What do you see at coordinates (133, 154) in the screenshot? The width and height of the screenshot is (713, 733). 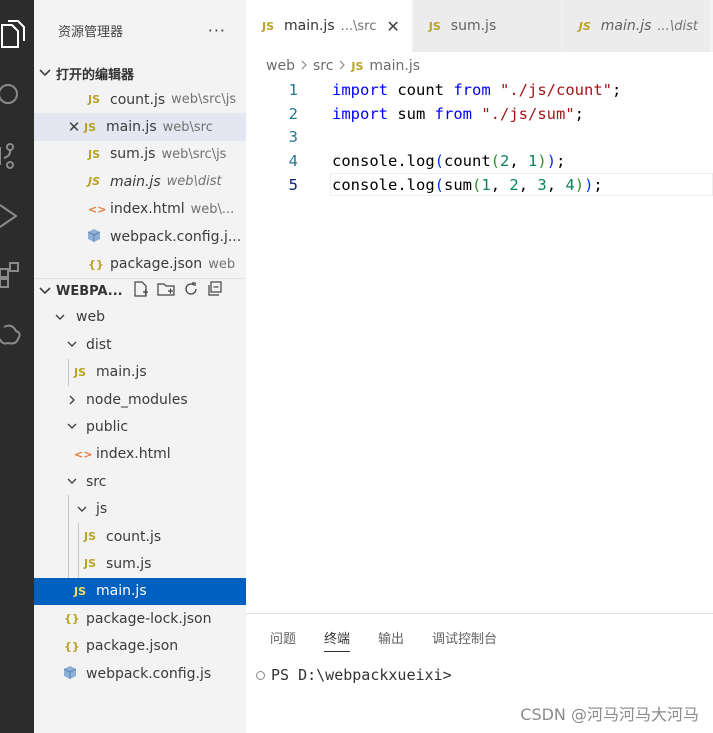 I see `open-editor-name: sum.js` at bounding box center [133, 154].